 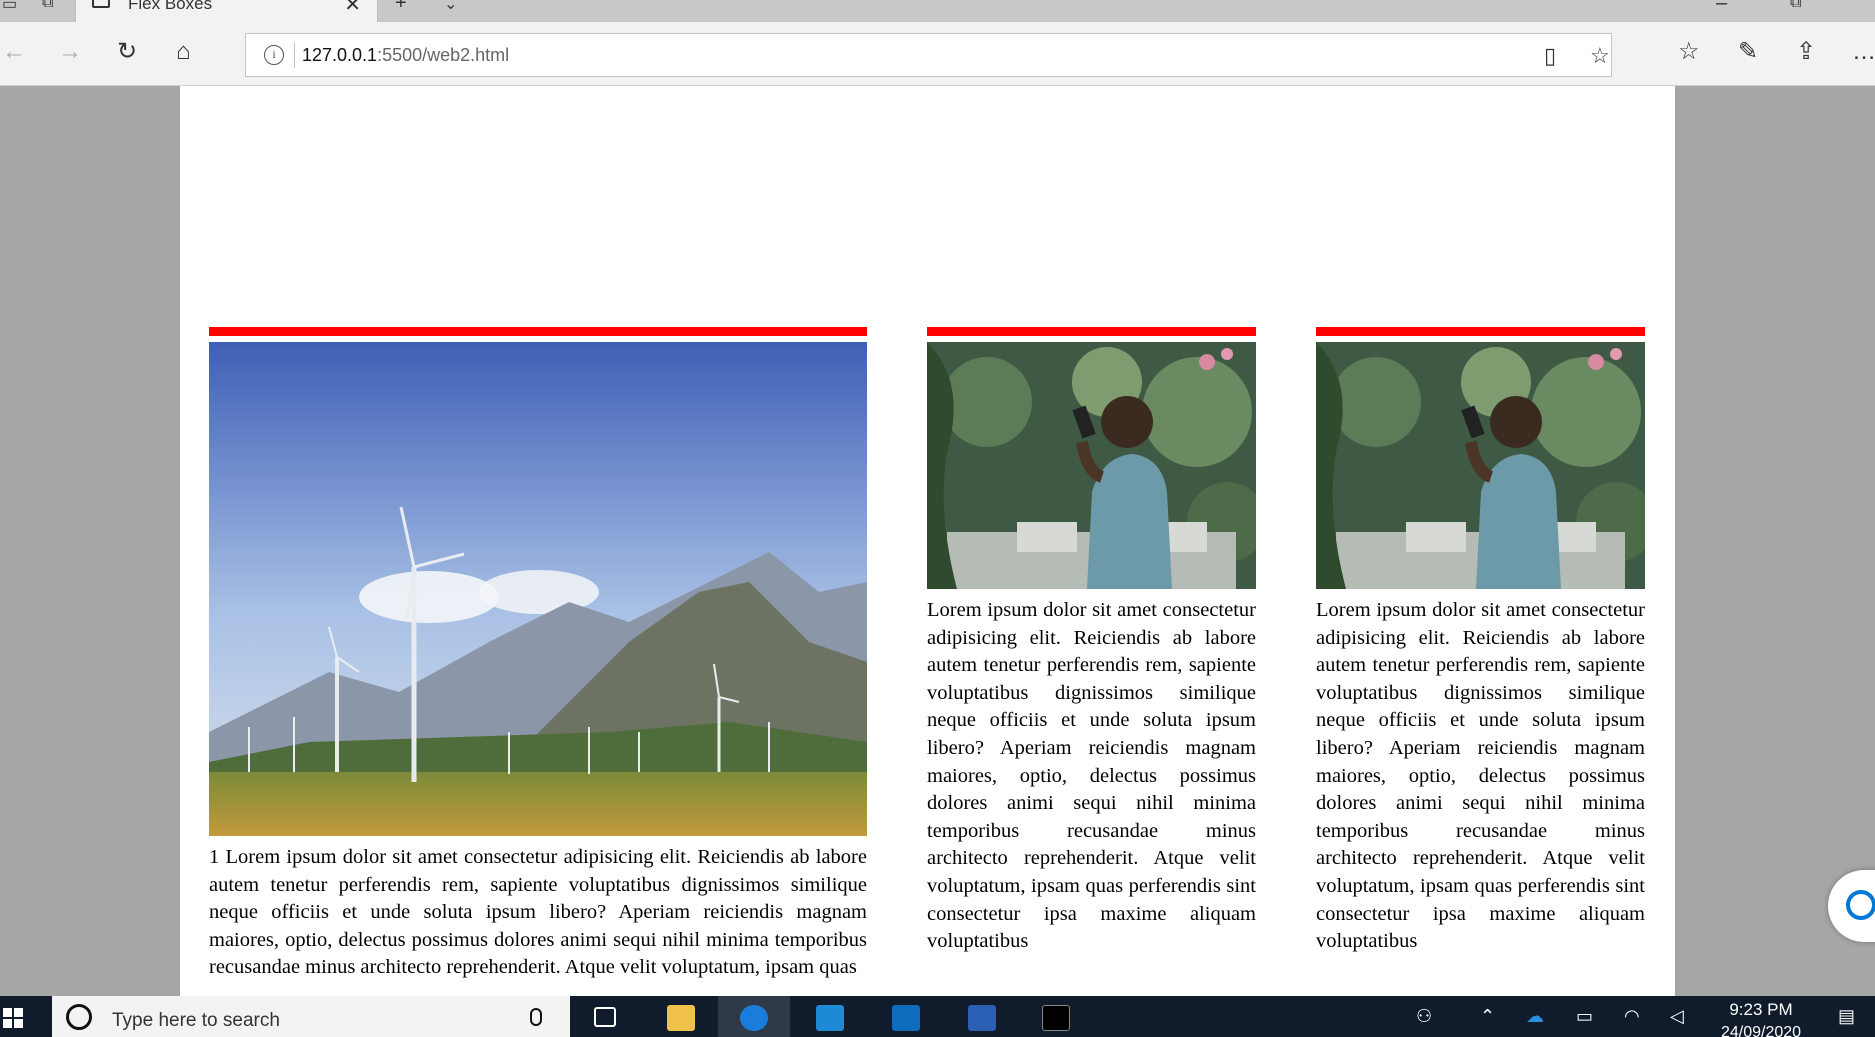 What do you see at coordinates (101, 4) in the screenshot?
I see `page-icon` at bounding box center [101, 4].